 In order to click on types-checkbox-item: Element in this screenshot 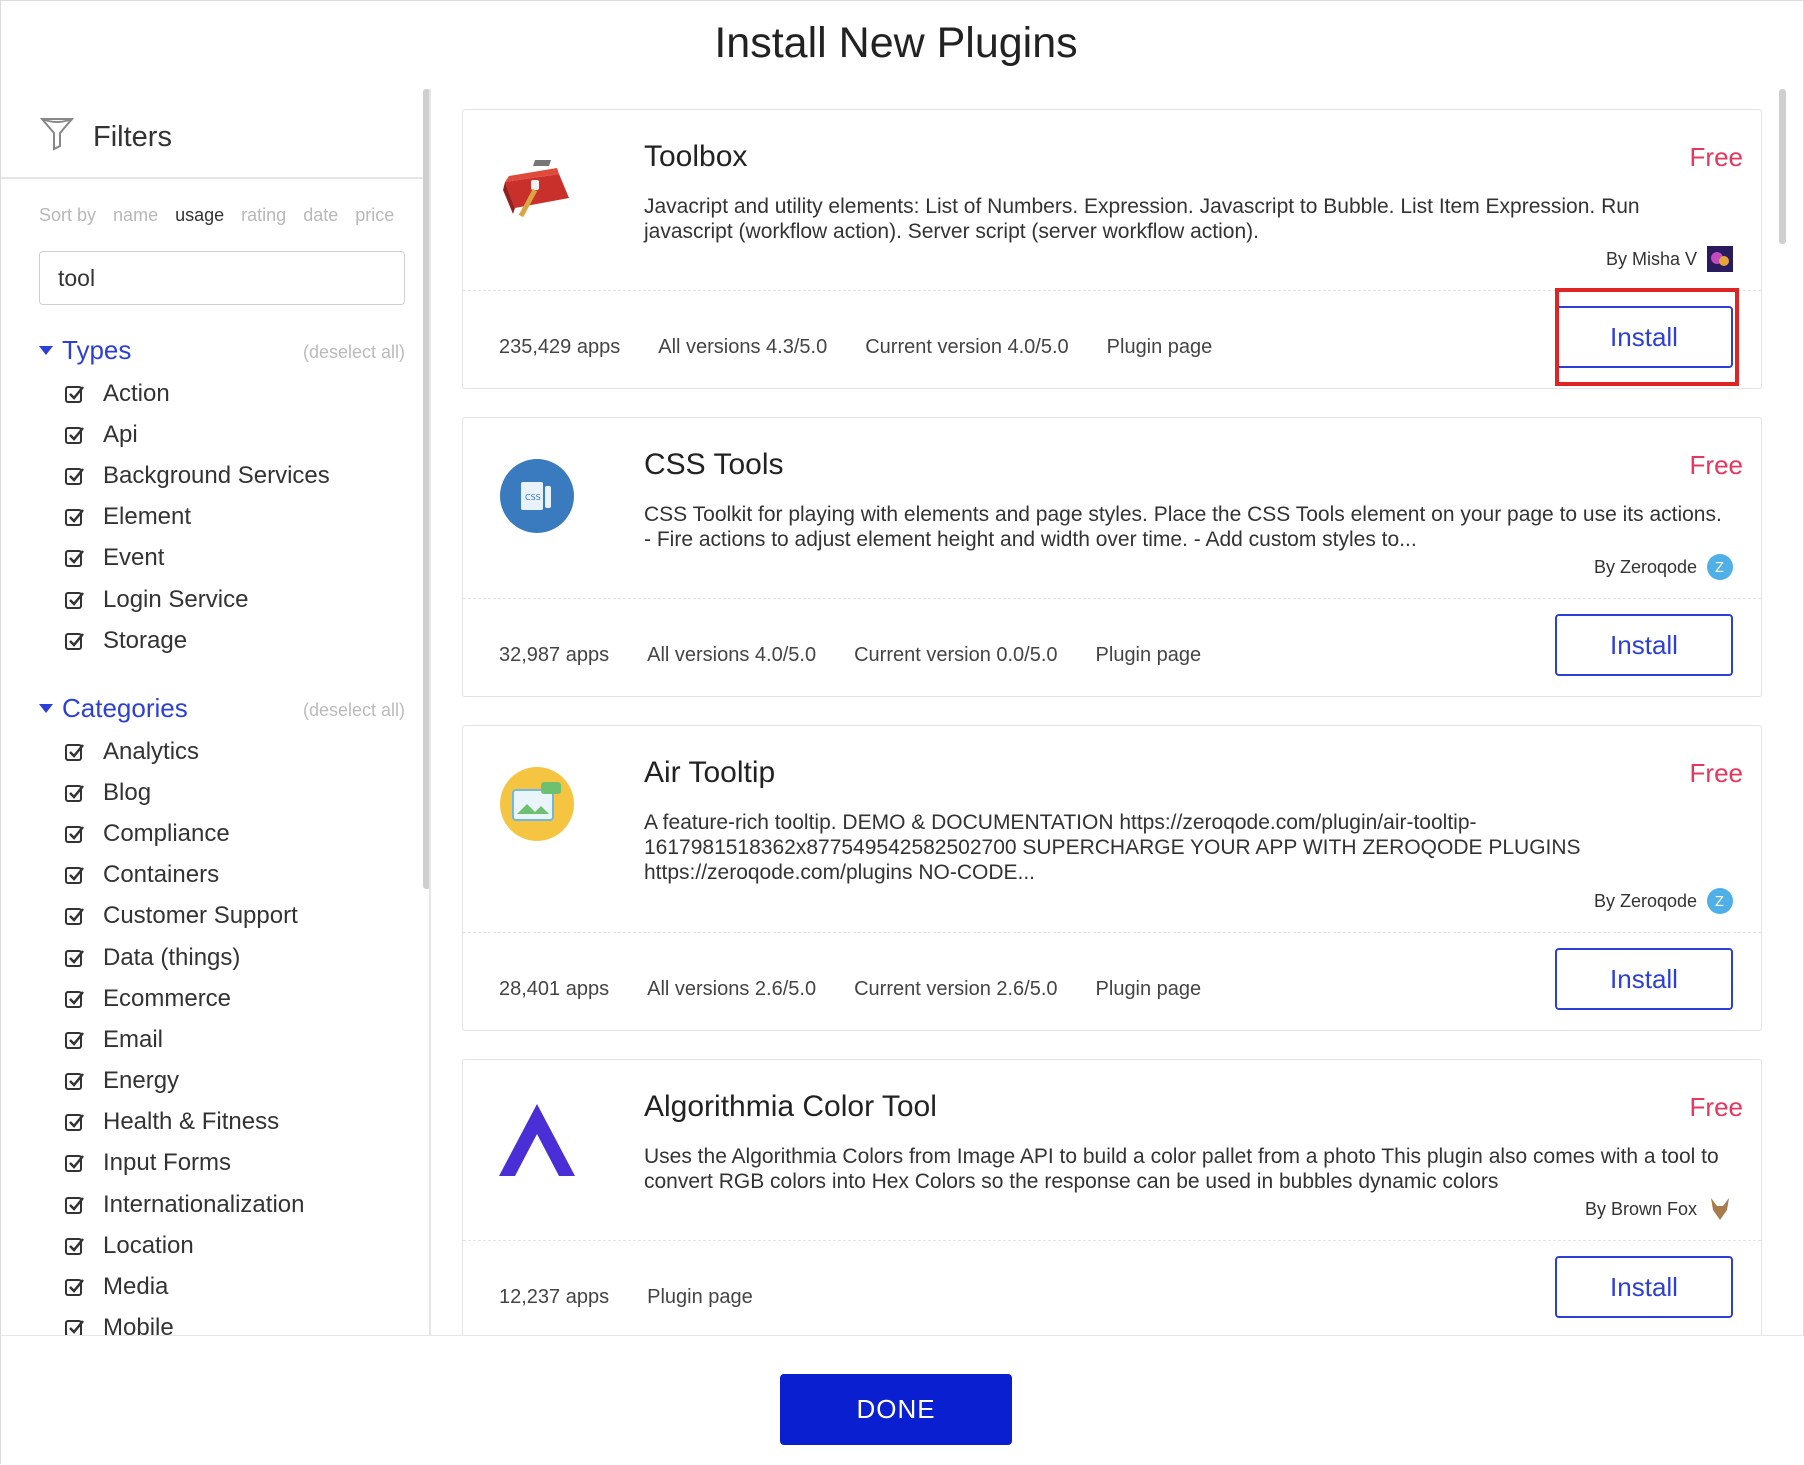, I will do `click(235, 517)`.